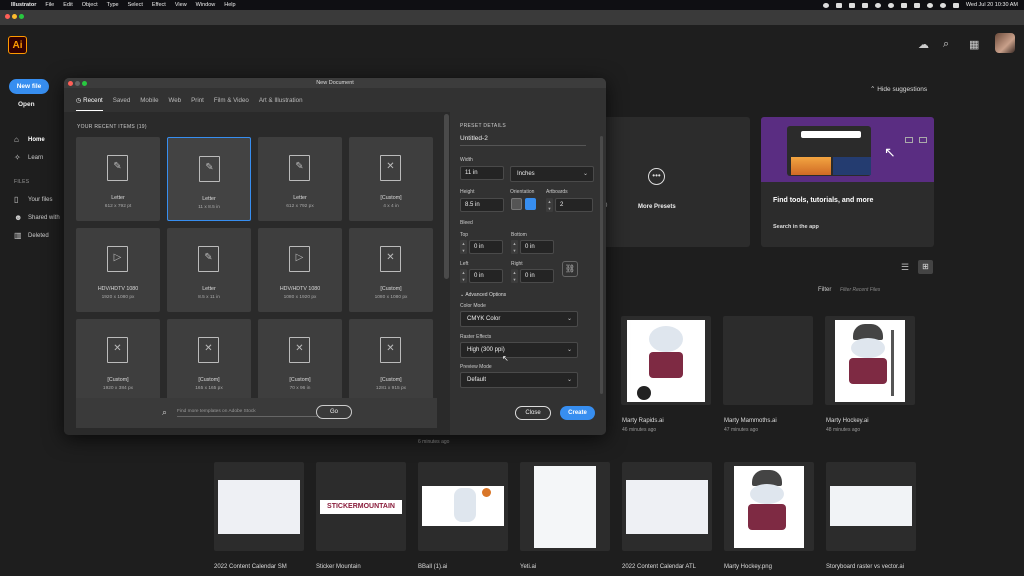  What do you see at coordinates (523, 140) in the screenshot?
I see `document-name-input: Untitled-2` at bounding box center [523, 140].